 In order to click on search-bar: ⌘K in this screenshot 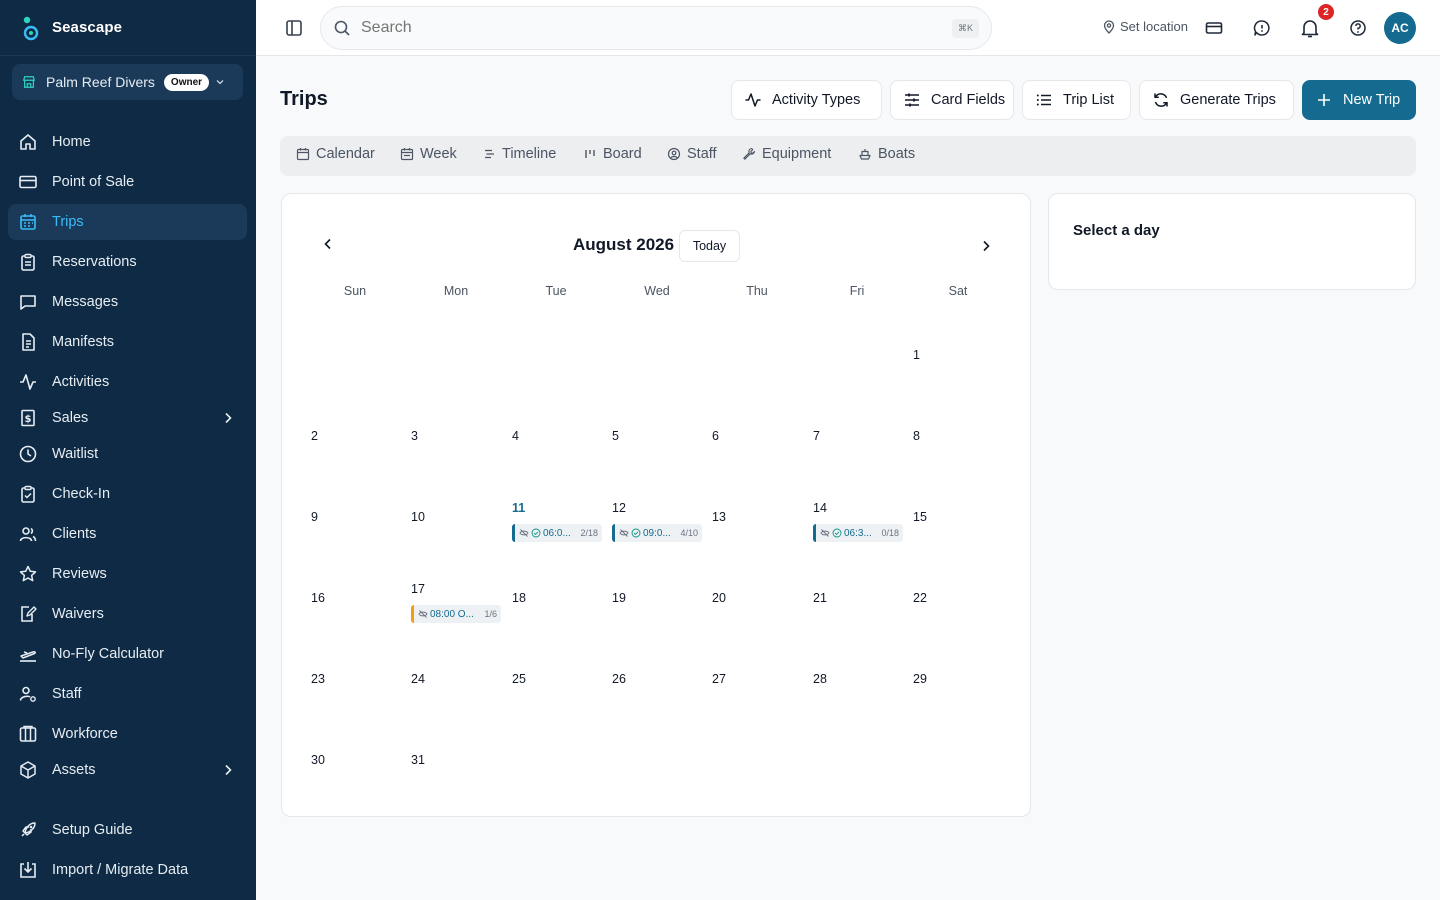, I will do `click(656, 28)`.